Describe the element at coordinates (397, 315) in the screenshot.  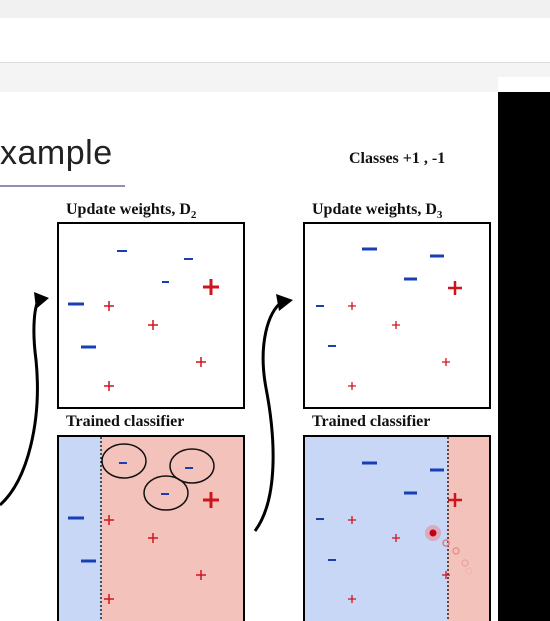
I see `right-weights-panel` at that location.